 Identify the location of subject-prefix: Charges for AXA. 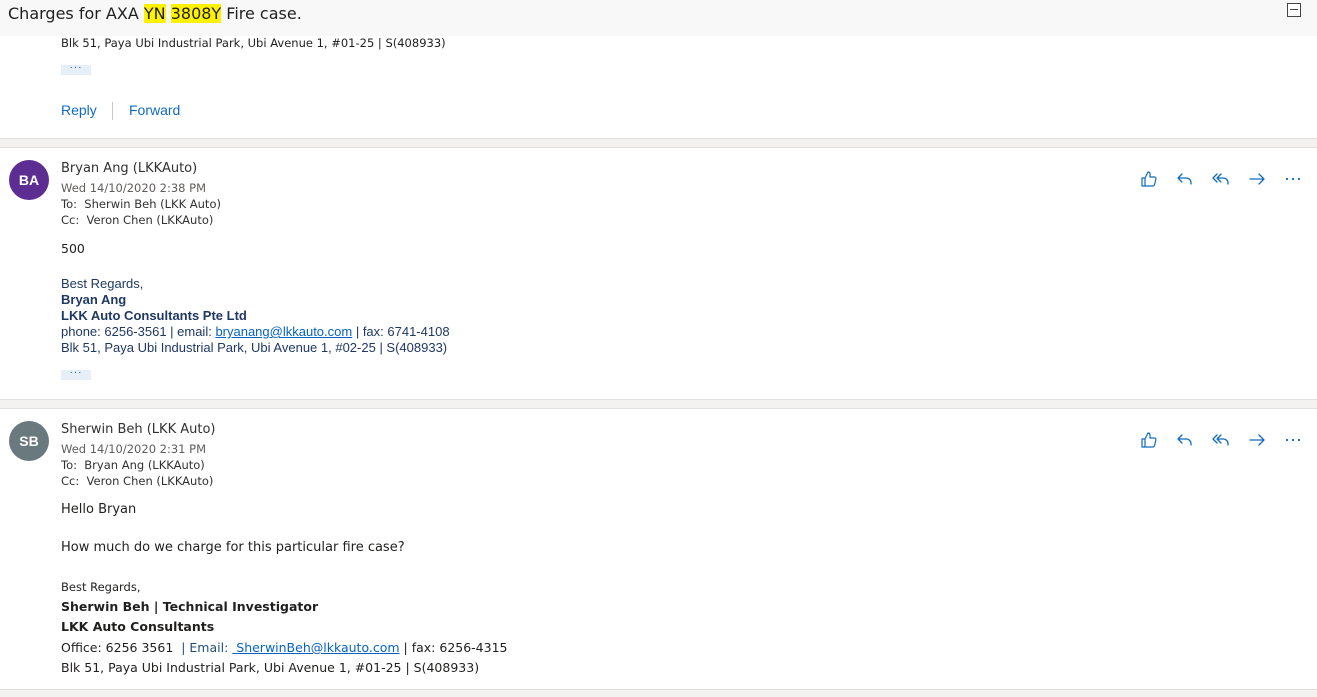
(76, 13).